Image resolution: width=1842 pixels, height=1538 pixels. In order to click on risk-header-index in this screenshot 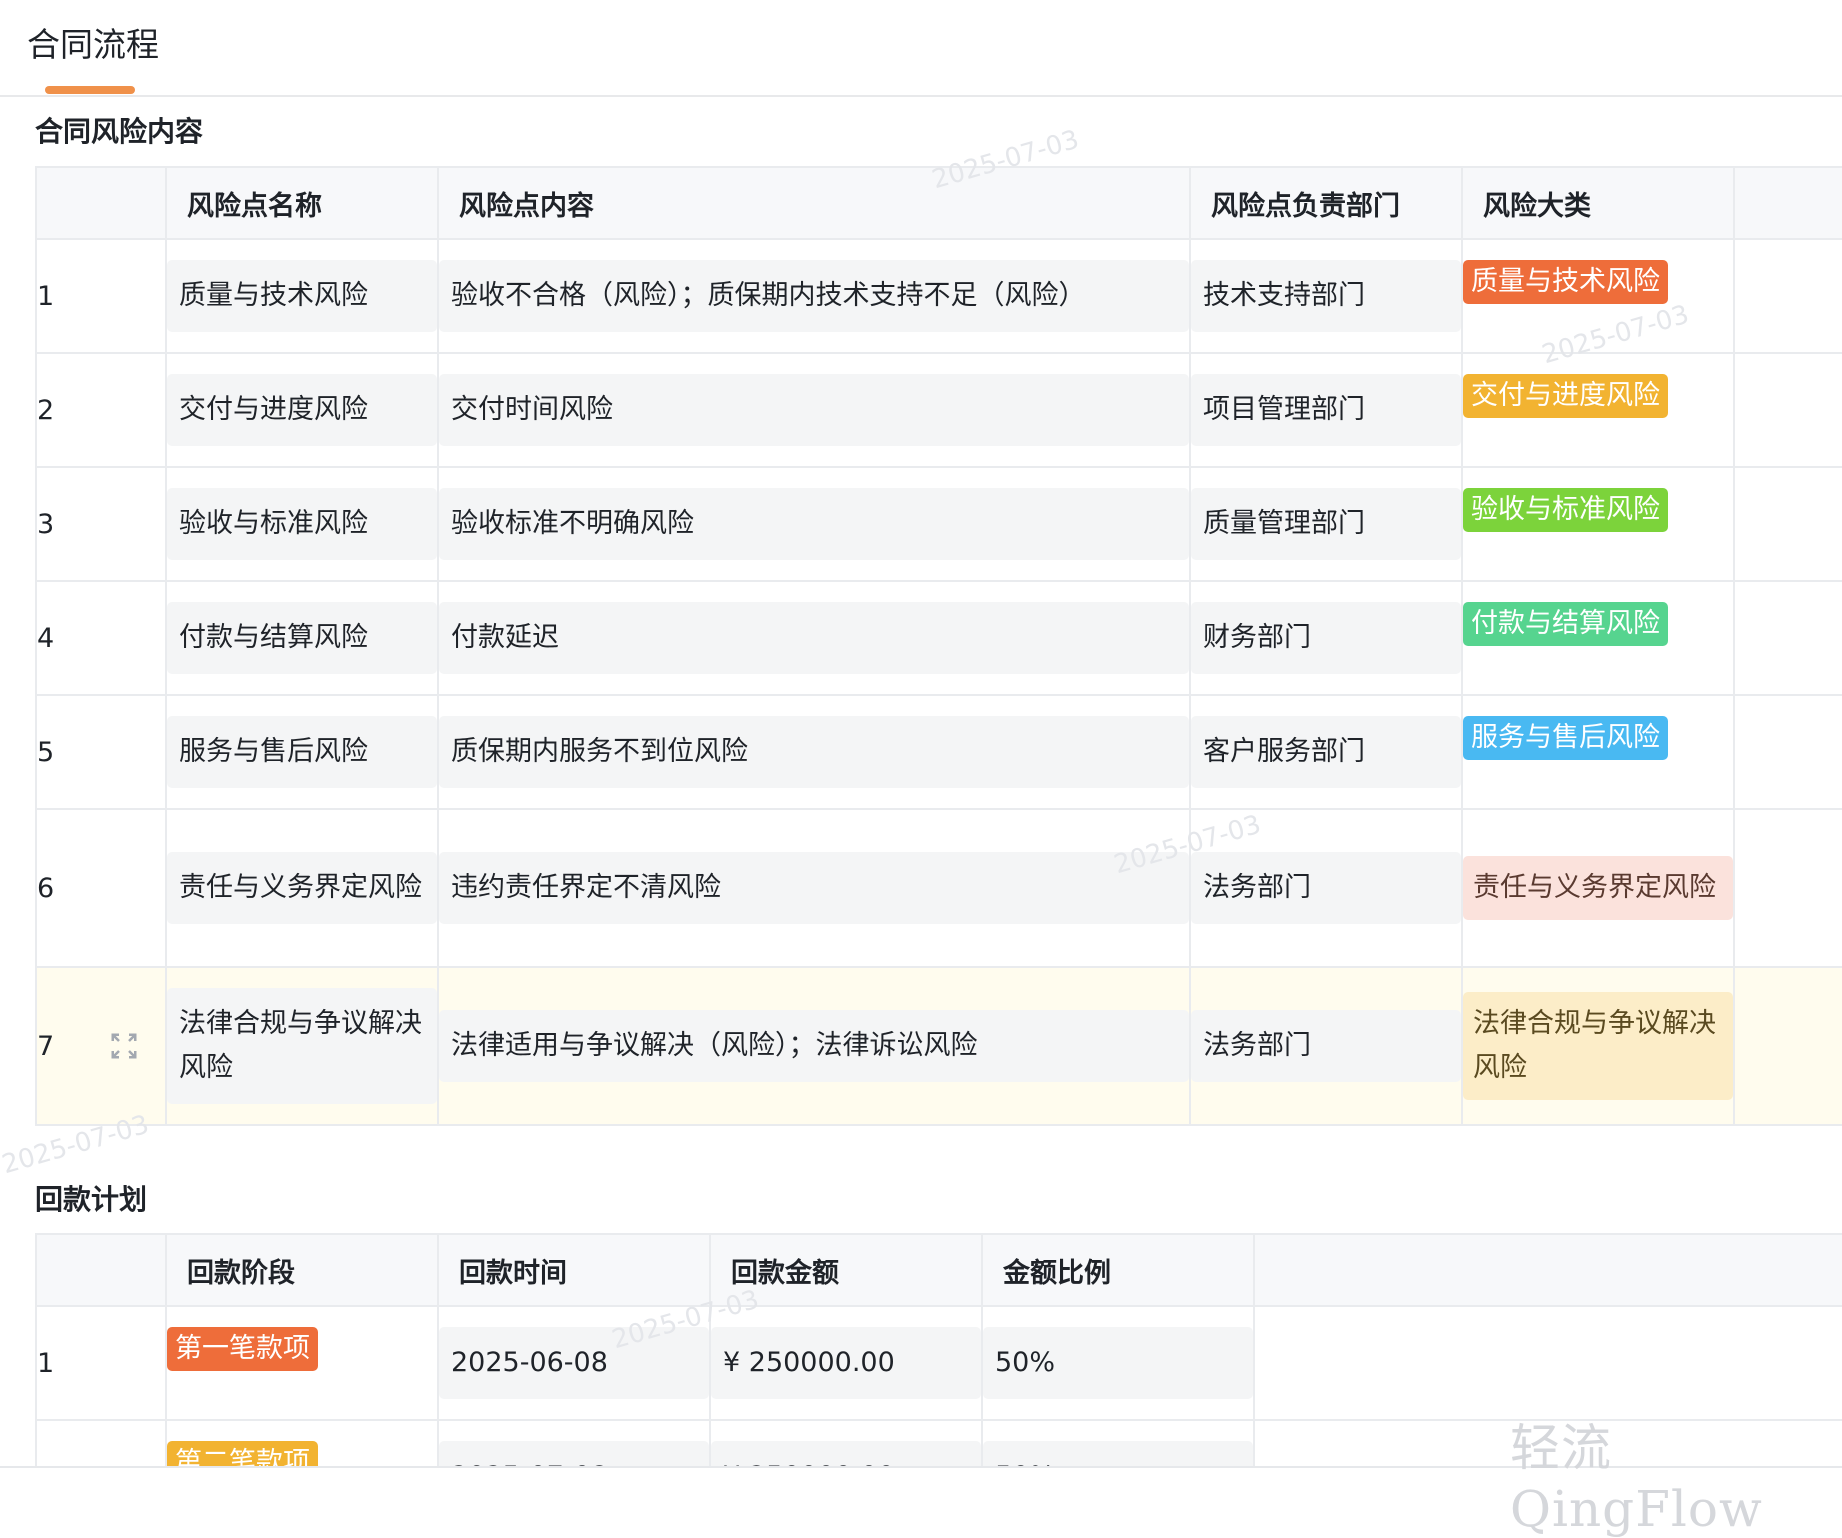, I will do `click(101, 203)`.